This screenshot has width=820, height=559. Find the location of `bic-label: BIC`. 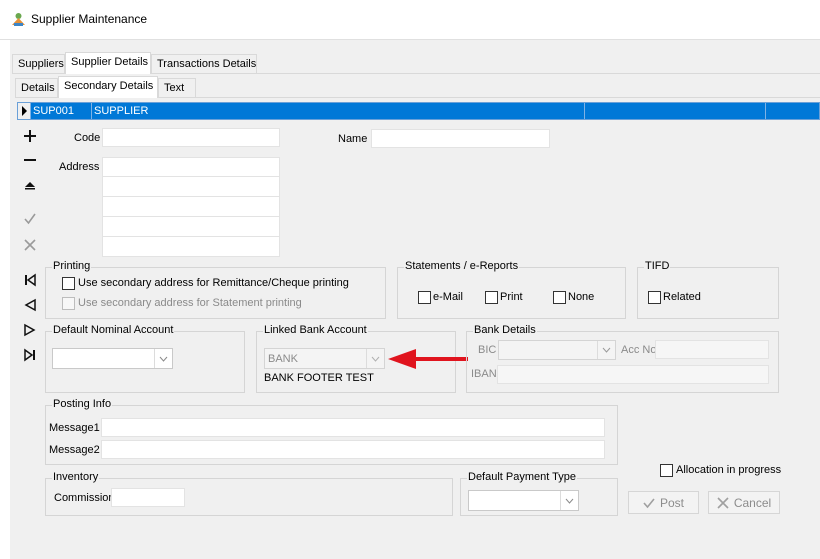

bic-label: BIC is located at coordinates (487, 350).